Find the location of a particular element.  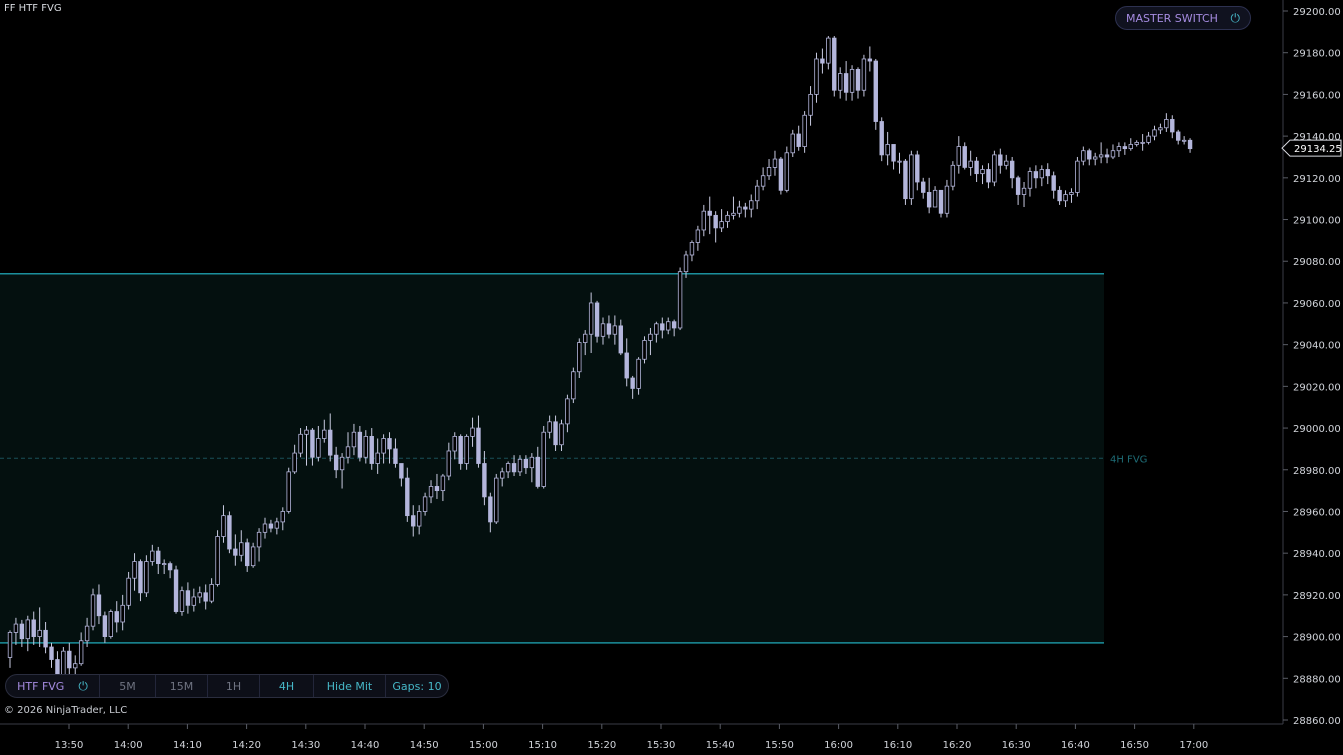

y-tick-label: 29120.00 is located at coordinates (1317, 179).